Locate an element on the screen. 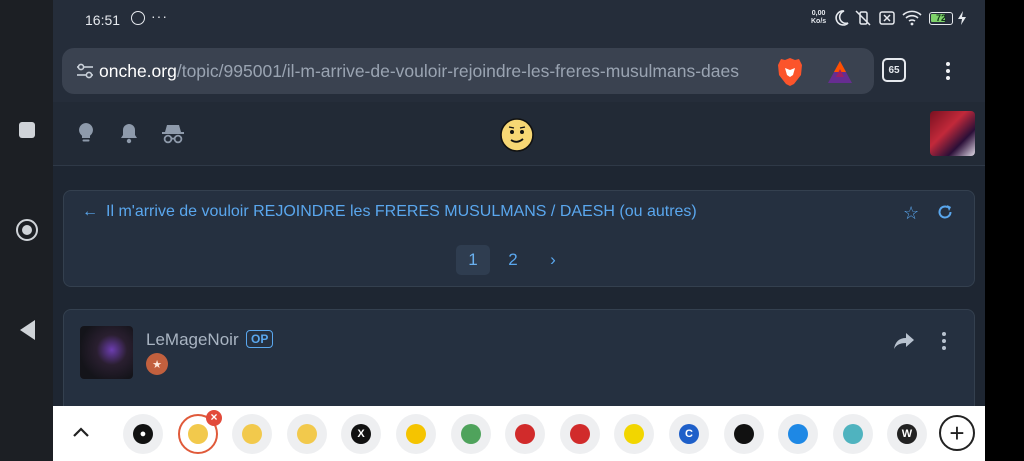  yellow-bookmark-favicon is located at coordinates (634, 434).